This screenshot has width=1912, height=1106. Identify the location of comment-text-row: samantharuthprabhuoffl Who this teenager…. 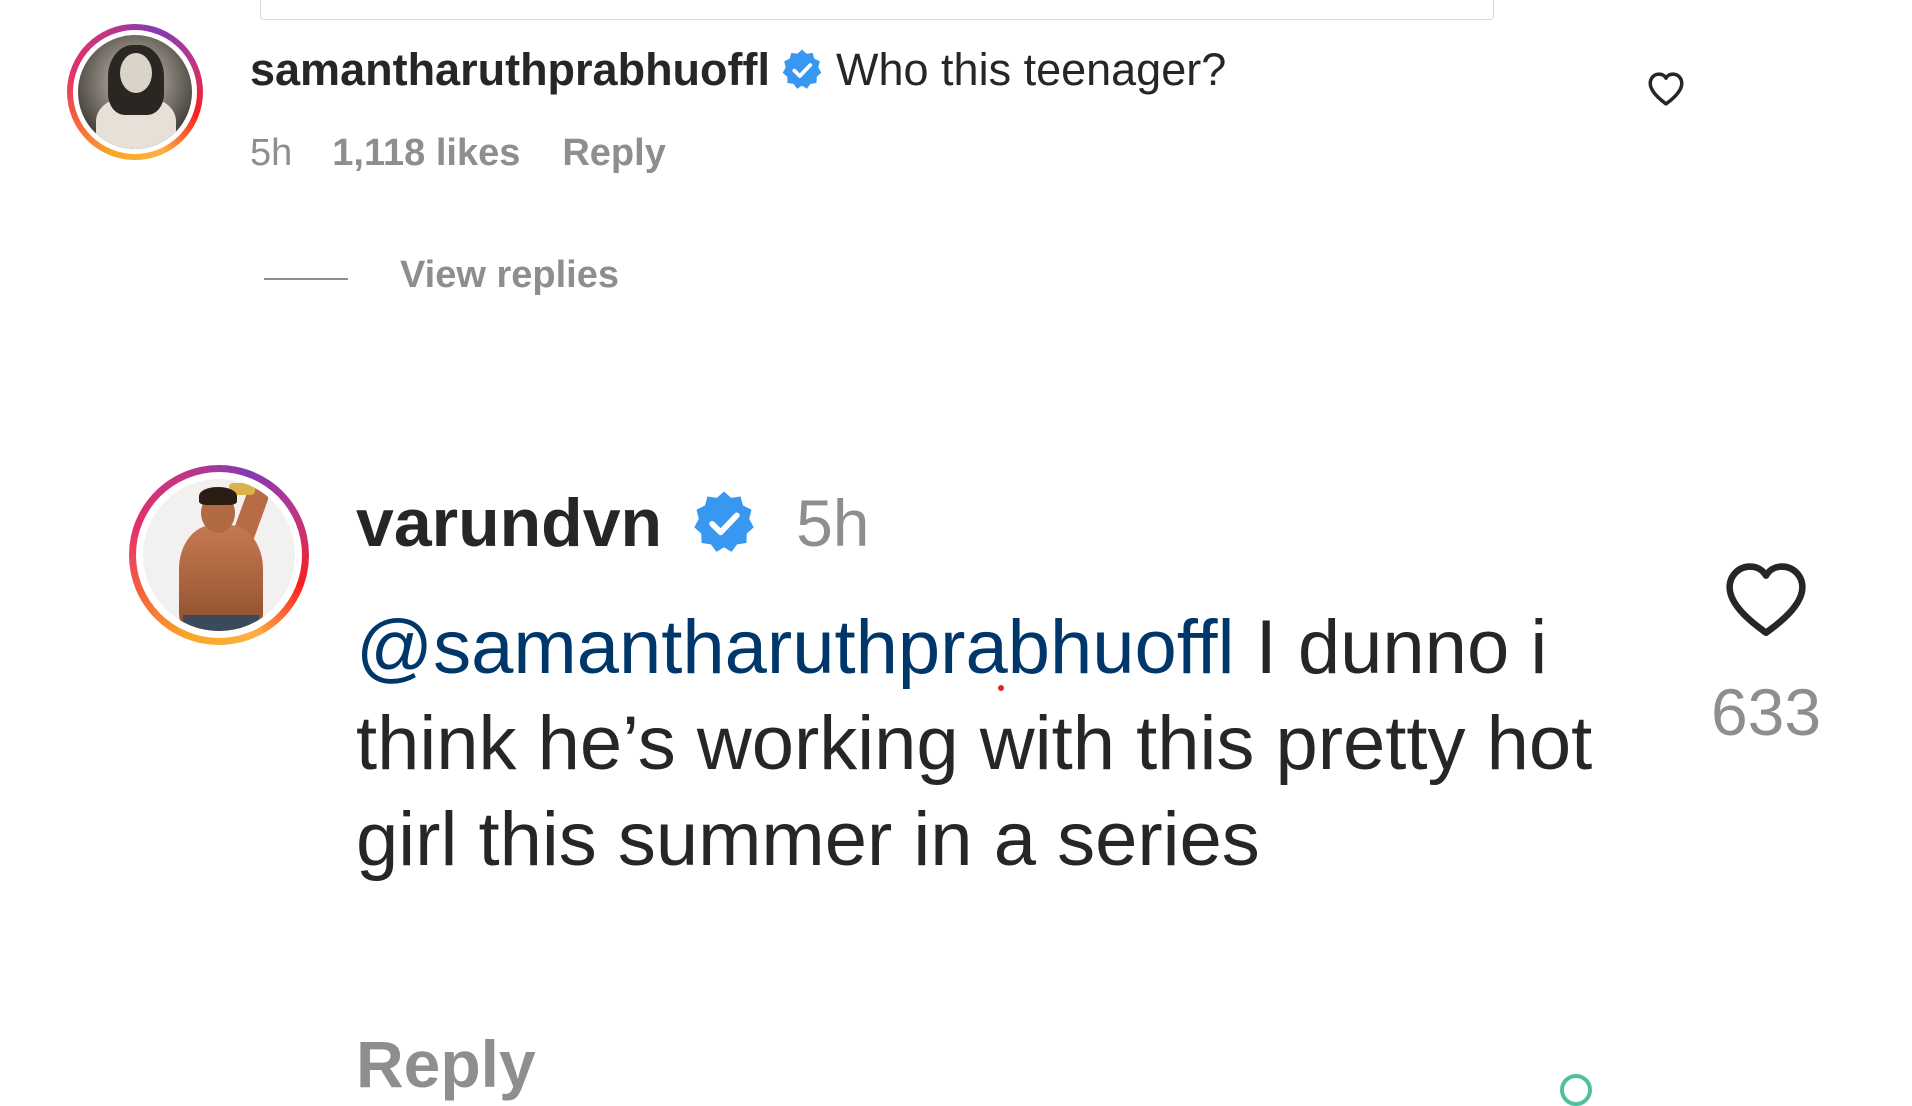
(738, 70).